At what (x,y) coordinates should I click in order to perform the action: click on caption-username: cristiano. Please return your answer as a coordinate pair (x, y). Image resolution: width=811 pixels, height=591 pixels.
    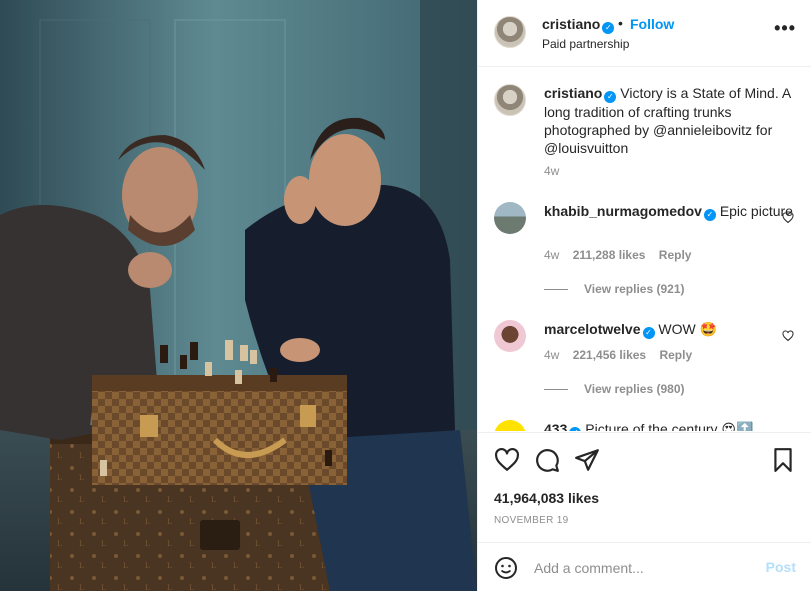
    Looking at the image, I should click on (573, 93).